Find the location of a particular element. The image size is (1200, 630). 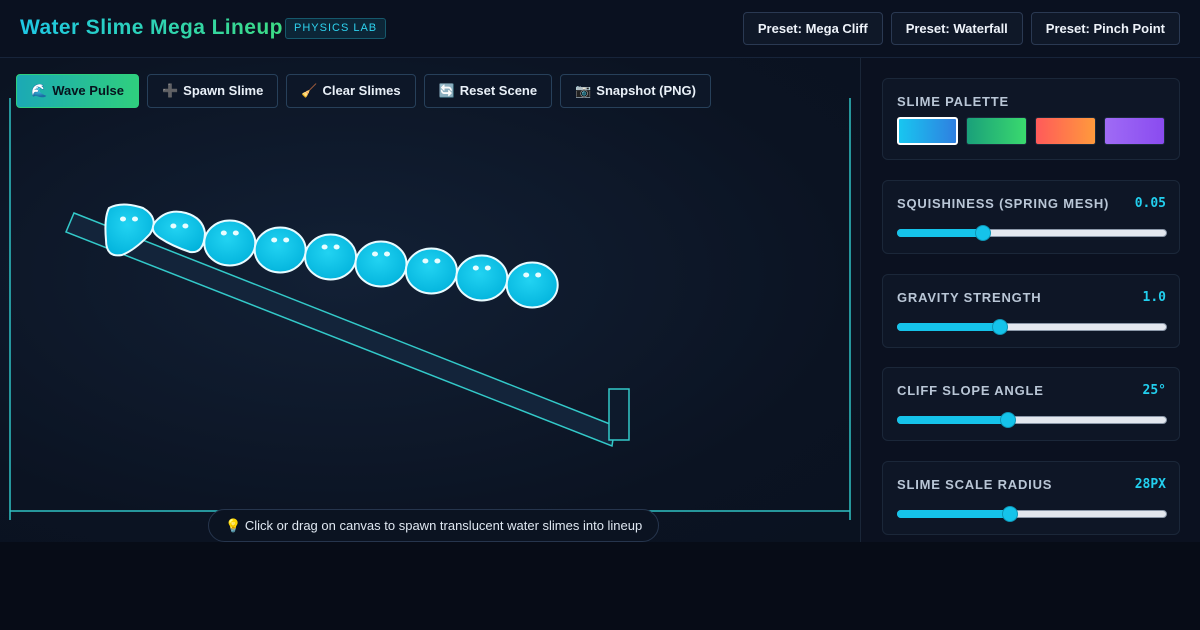

reset-scene-button: 🔄 Reset Scene is located at coordinates (488, 91).